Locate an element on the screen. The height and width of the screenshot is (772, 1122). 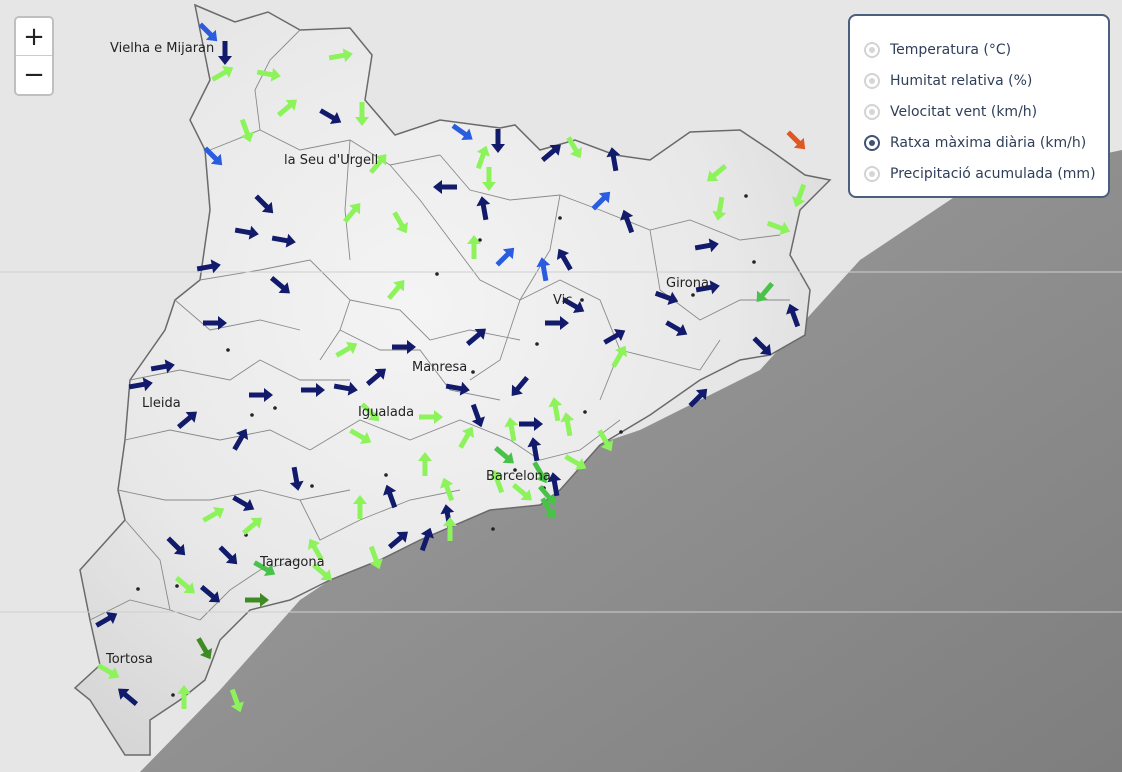
zoom-out-button: − is located at coordinates (34, 75).